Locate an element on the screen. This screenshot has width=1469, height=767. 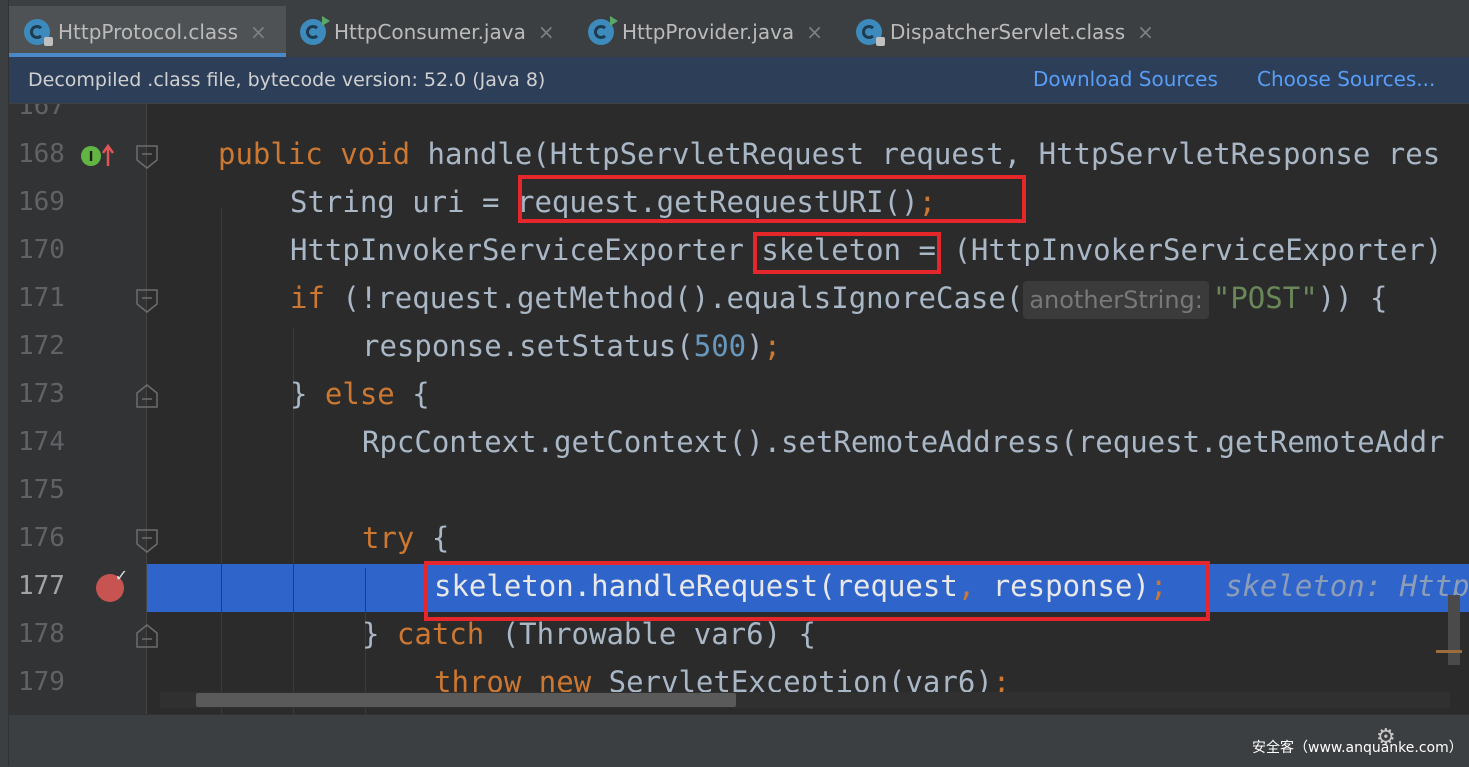
error-stripe-mark is located at coordinates (1449, 651).